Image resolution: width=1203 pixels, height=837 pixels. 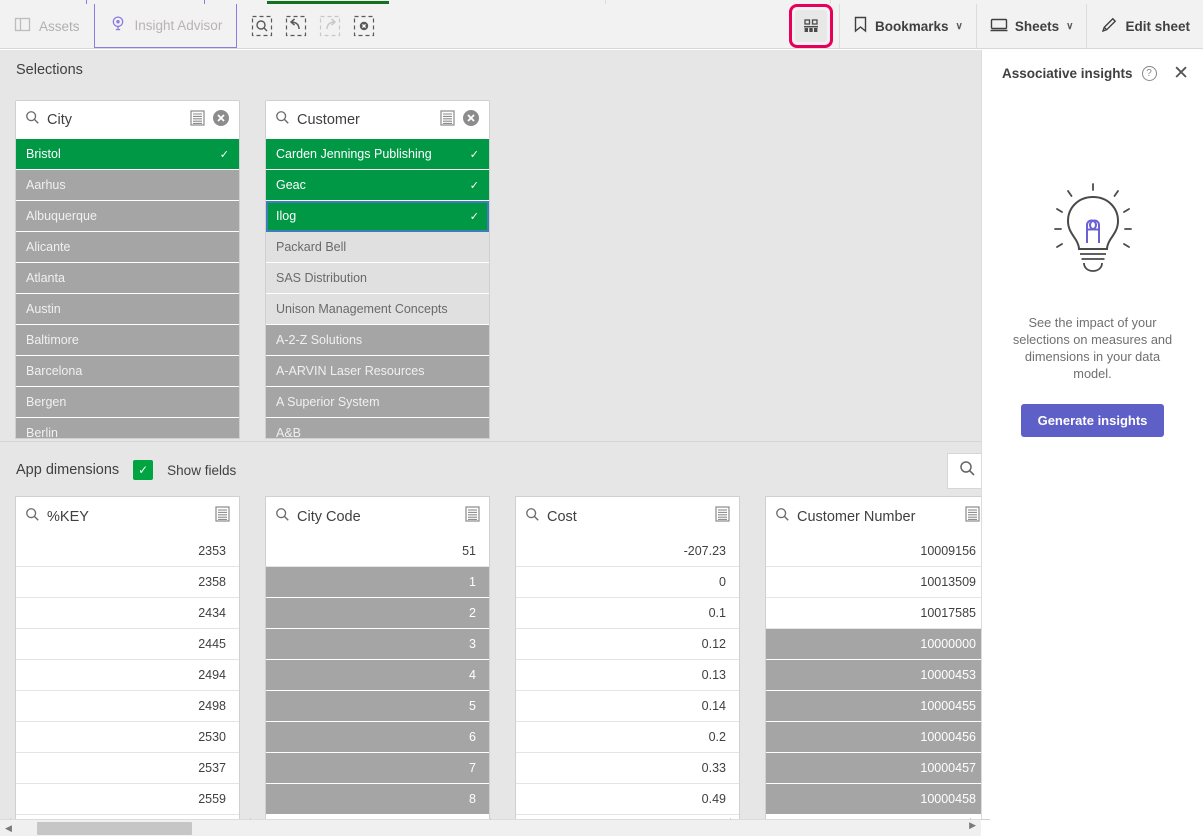 What do you see at coordinates (717, 737) in the screenshot?
I see `dimension-row-value: 0.2` at bounding box center [717, 737].